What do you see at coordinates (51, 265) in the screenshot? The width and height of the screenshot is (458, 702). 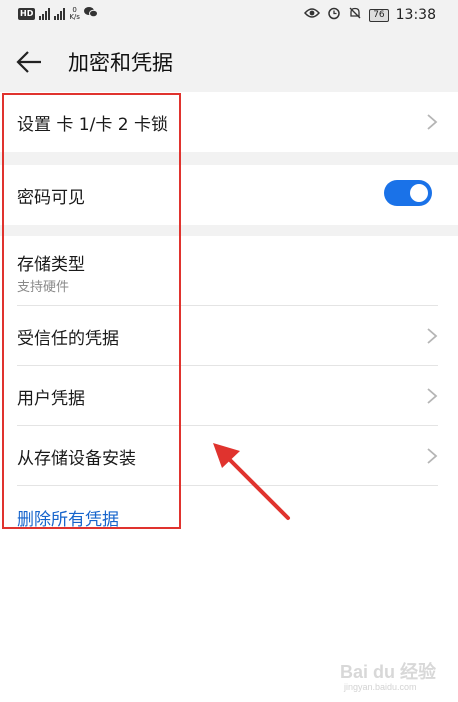 I see `storage-type-label: 存储类型` at bounding box center [51, 265].